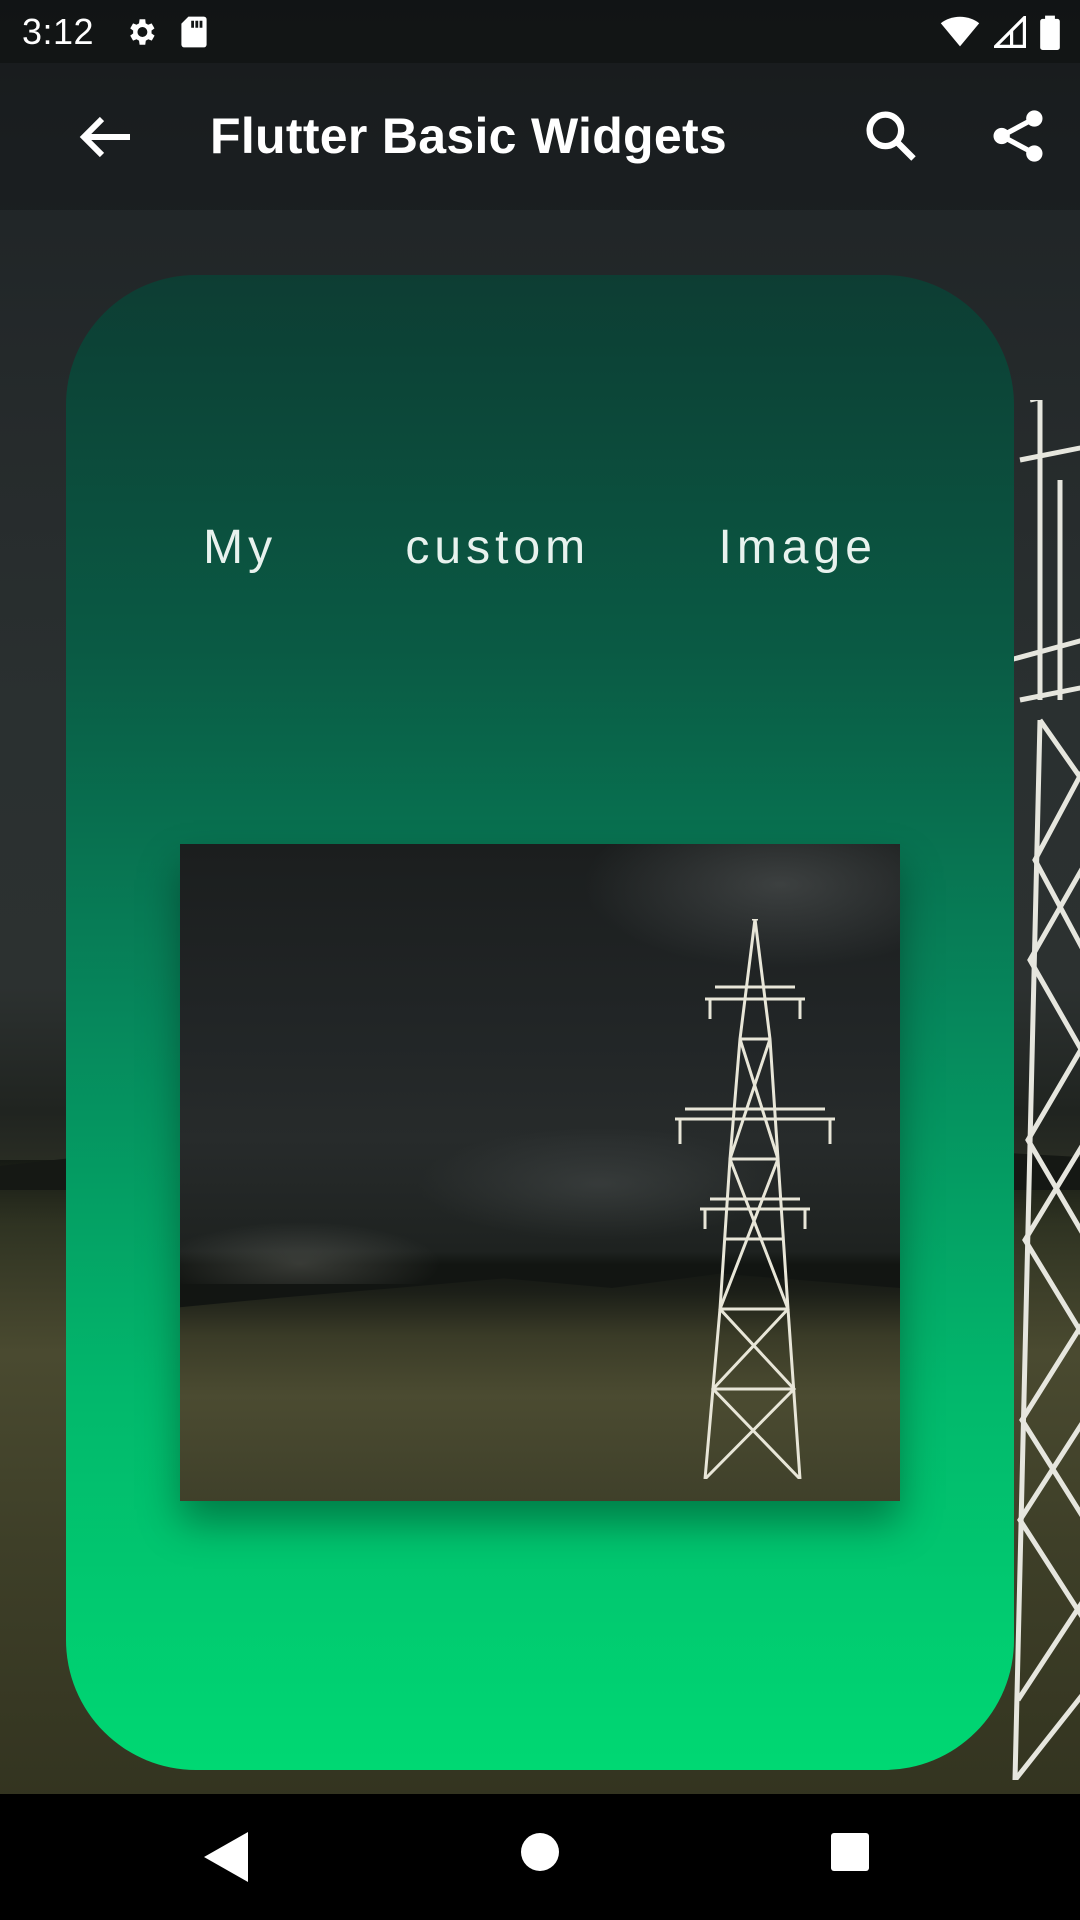 Image resolution: width=1080 pixels, height=1920 pixels. I want to click on battery-icon, so click(1050, 32).